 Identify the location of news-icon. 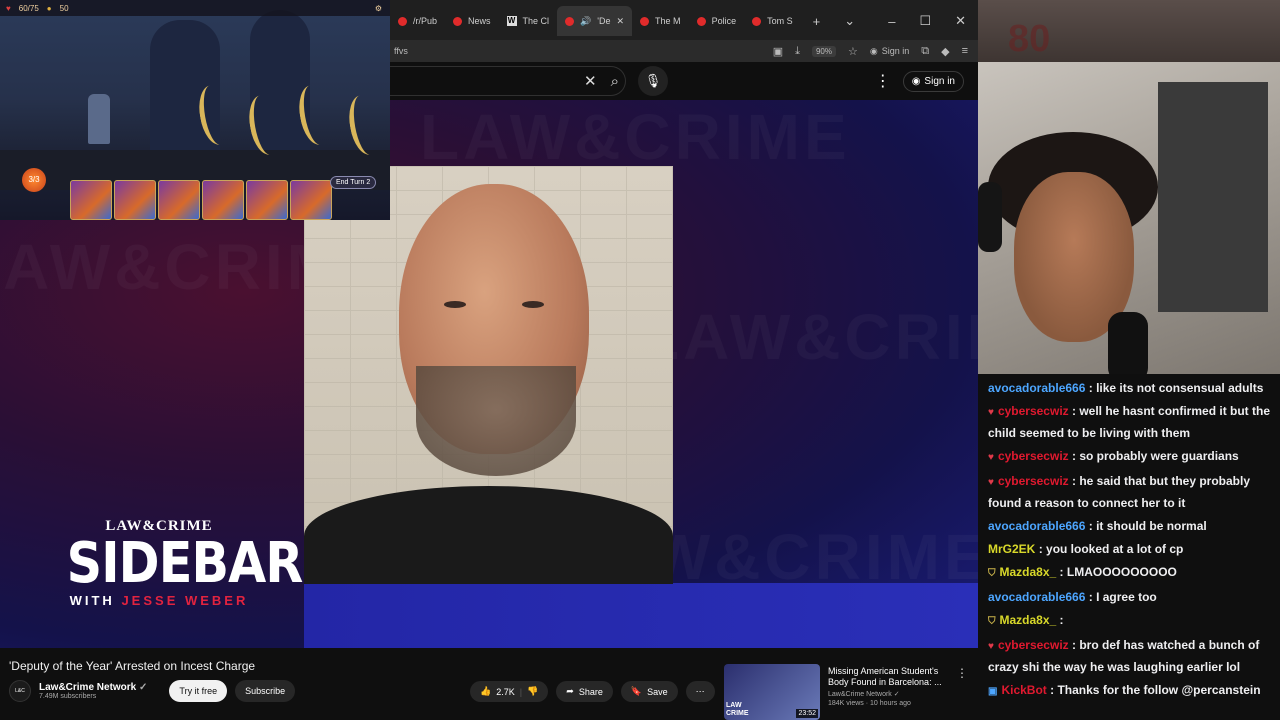
(458, 21).